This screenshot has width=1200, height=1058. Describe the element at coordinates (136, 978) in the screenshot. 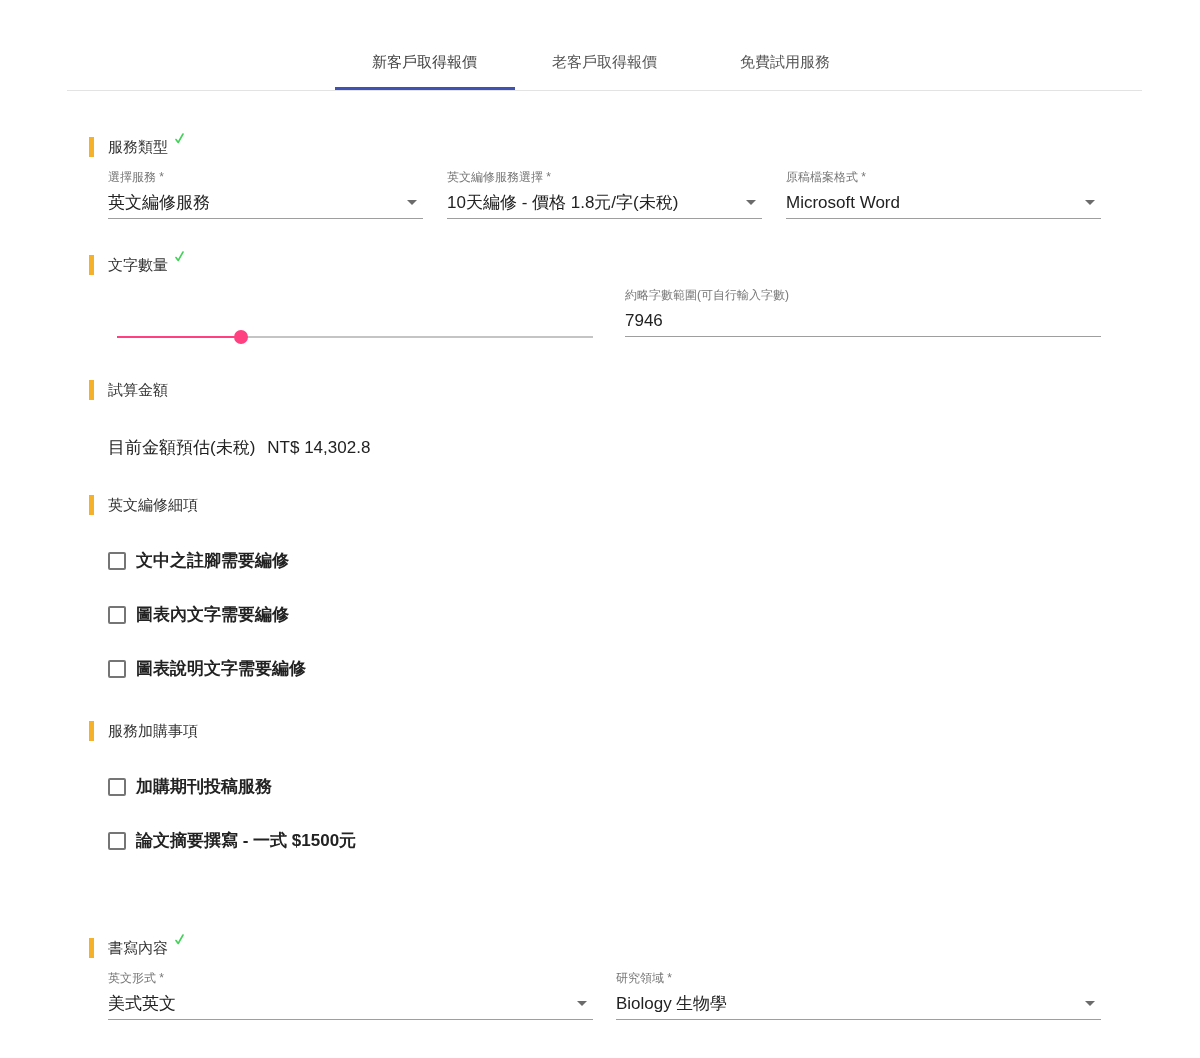

I see `field-label: 英文形式 *` at that location.